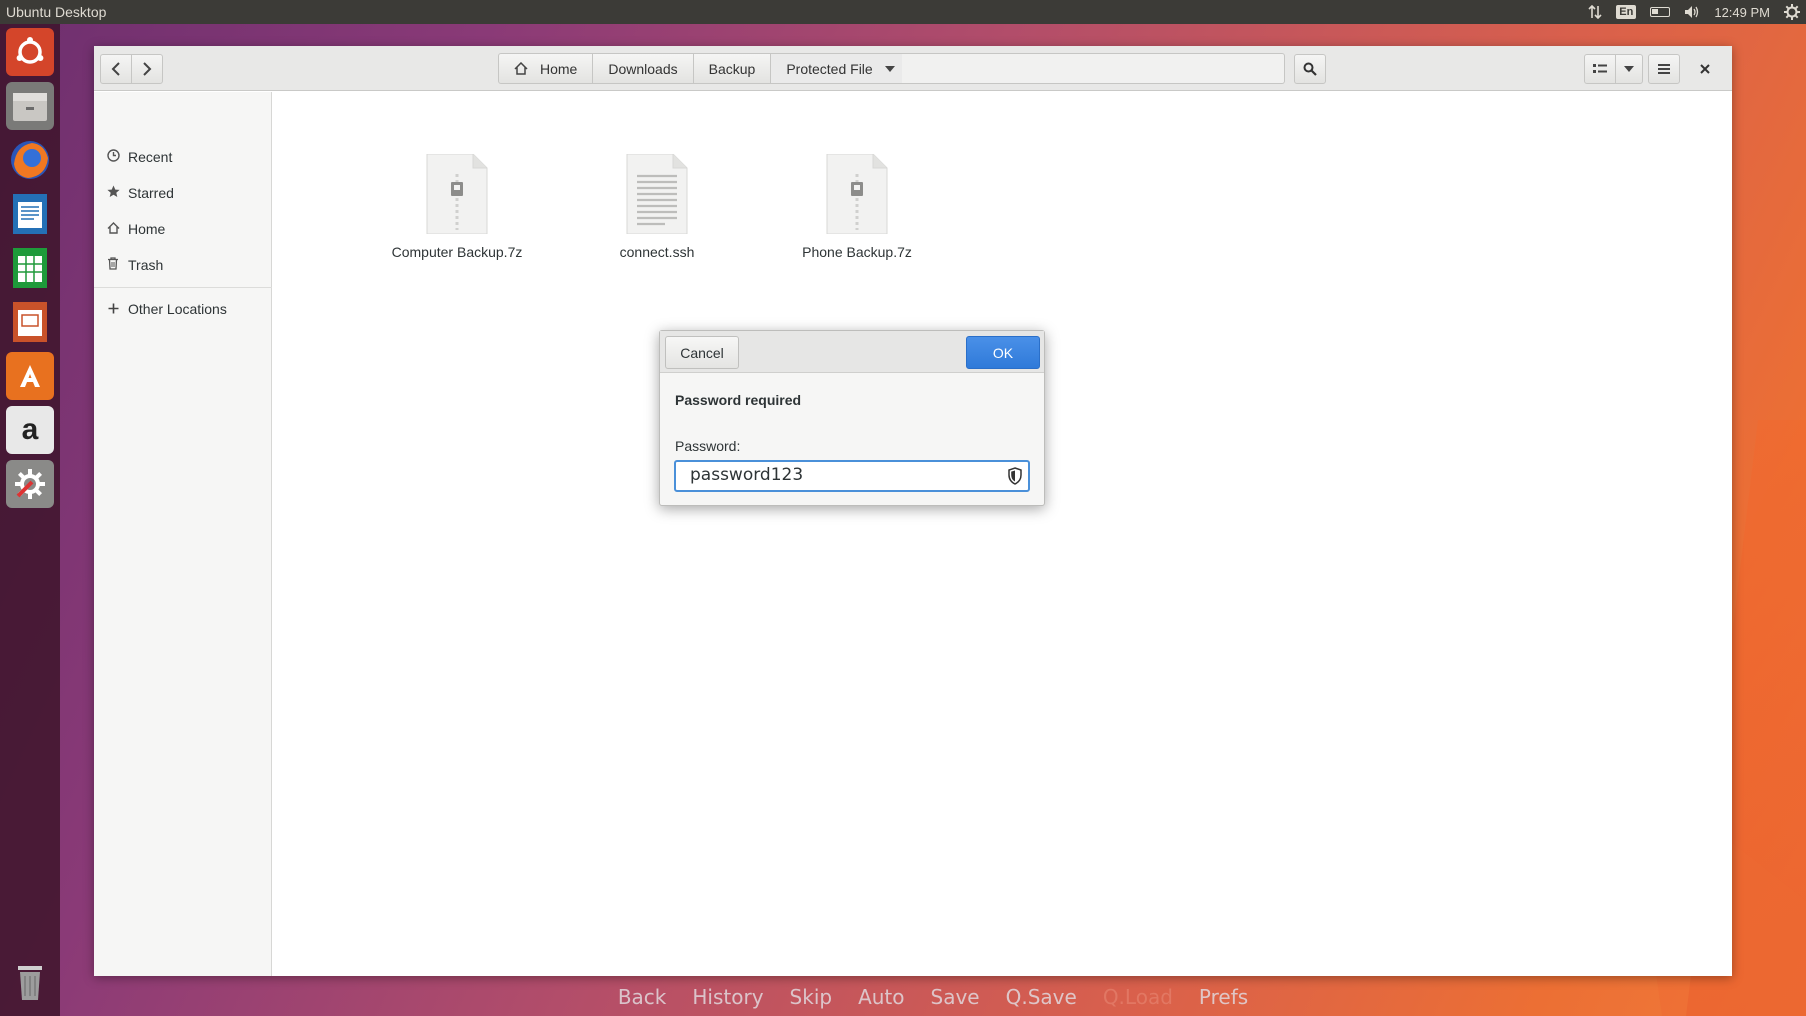  I want to click on session-gear-icon, so click(1792, 12).